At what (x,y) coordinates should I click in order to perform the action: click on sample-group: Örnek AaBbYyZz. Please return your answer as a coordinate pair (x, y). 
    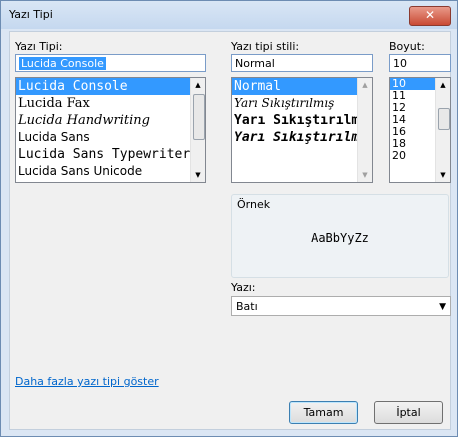
    Looking at the image, I should click on (340, 236).